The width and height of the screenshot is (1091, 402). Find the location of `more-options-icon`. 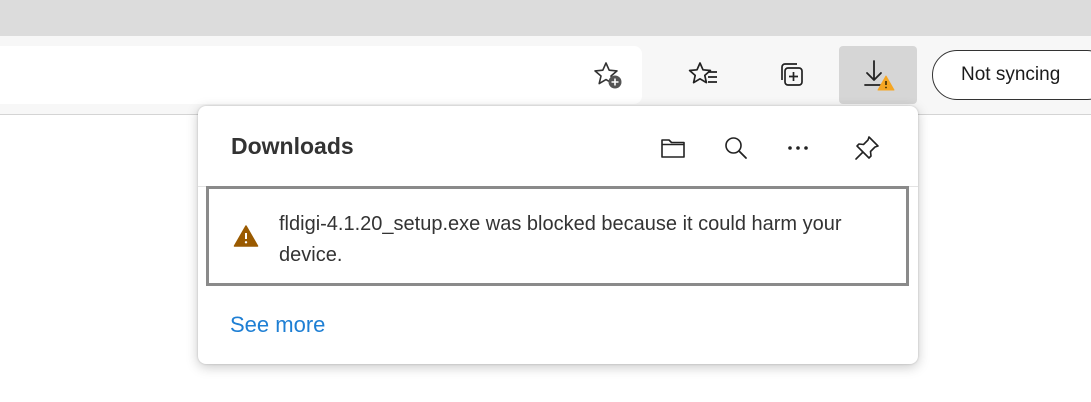

more-options-icon is located at coordinates (798, 148).